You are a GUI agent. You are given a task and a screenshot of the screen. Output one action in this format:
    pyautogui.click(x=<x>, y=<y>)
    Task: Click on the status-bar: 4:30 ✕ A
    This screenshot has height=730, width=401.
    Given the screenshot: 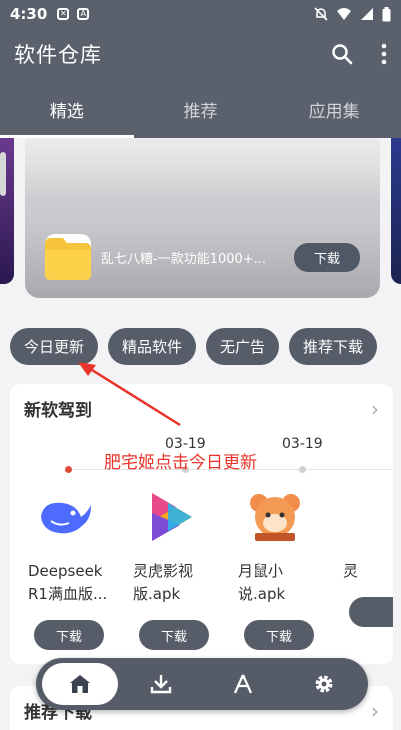 What is the action you would take?
    pyautogui.click(x=200, y=14)
    